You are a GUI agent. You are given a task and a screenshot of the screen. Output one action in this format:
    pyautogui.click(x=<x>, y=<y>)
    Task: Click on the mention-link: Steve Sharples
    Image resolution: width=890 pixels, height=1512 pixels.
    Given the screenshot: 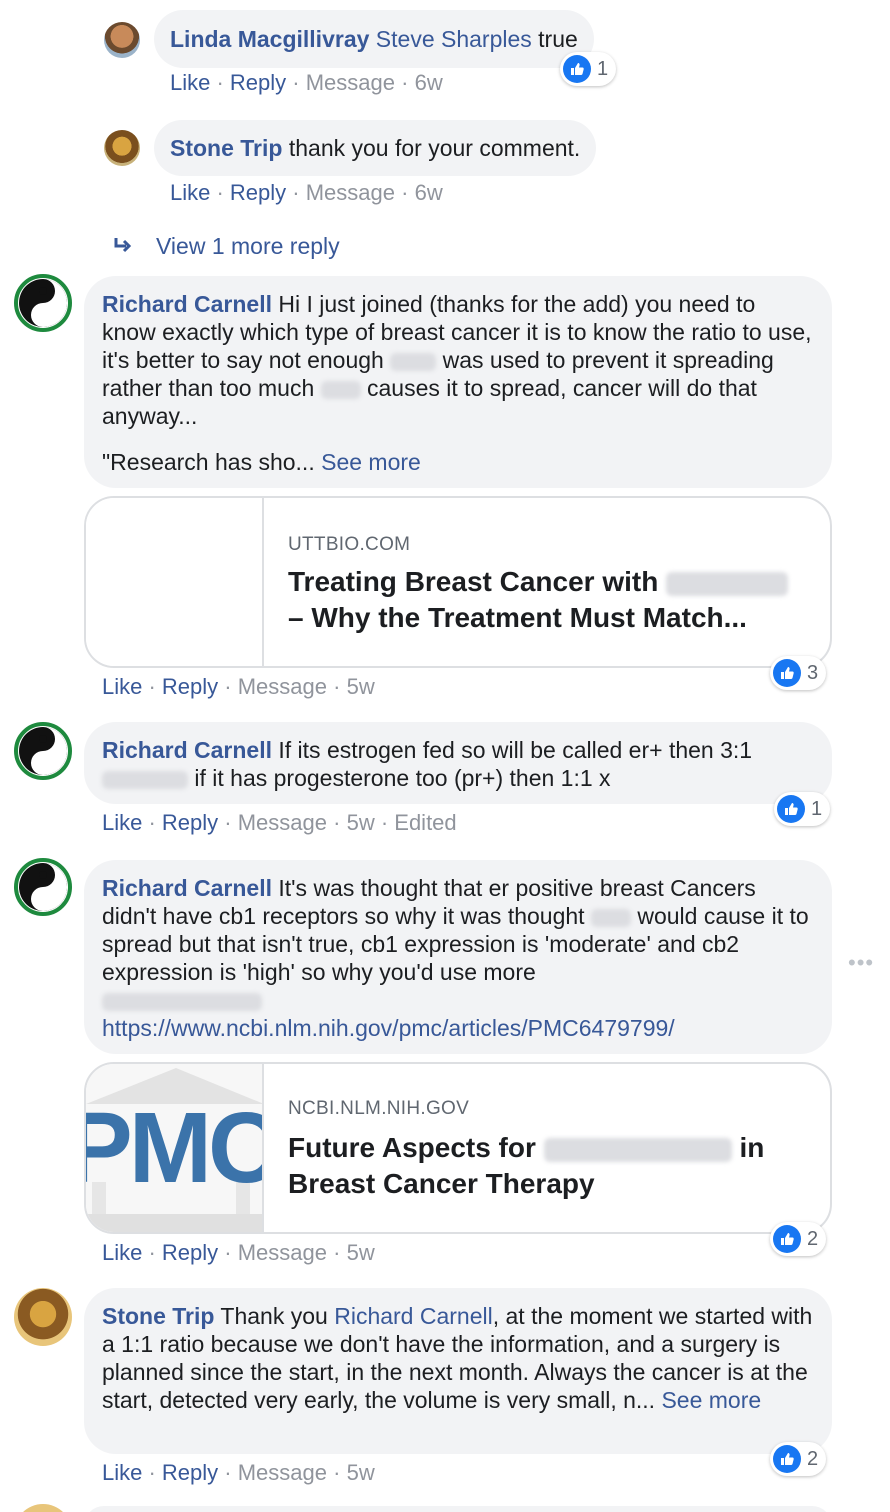 What is the action you would take?
    pyautogui.click(x=454, y=39)
    